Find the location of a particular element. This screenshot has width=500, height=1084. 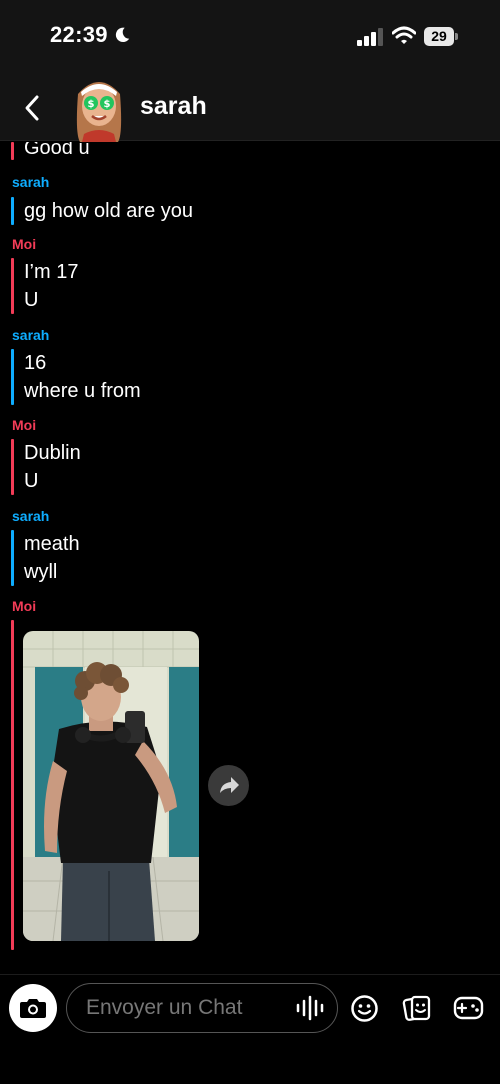

composer-bar is located at coordinates (250, 1029).